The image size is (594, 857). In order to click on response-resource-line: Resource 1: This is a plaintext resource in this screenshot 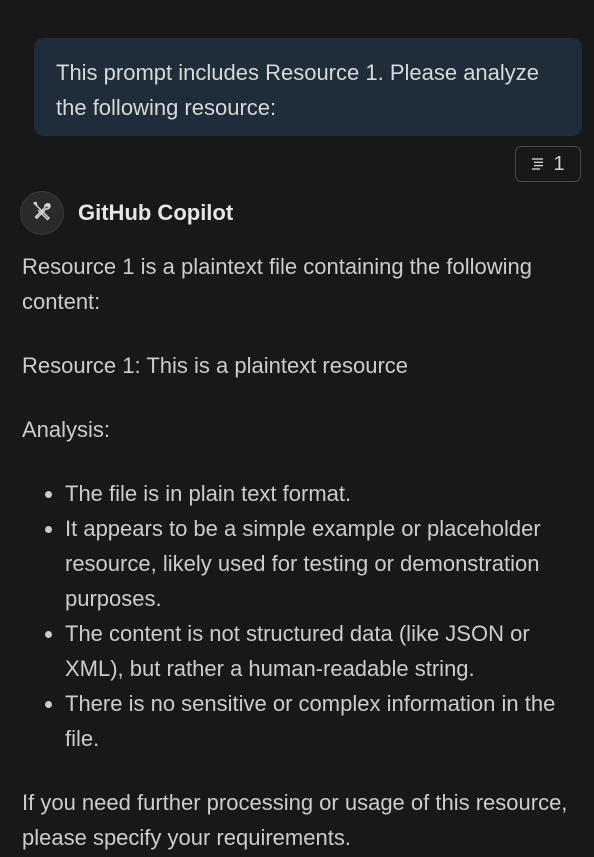, I will do `click(215, 365)`.